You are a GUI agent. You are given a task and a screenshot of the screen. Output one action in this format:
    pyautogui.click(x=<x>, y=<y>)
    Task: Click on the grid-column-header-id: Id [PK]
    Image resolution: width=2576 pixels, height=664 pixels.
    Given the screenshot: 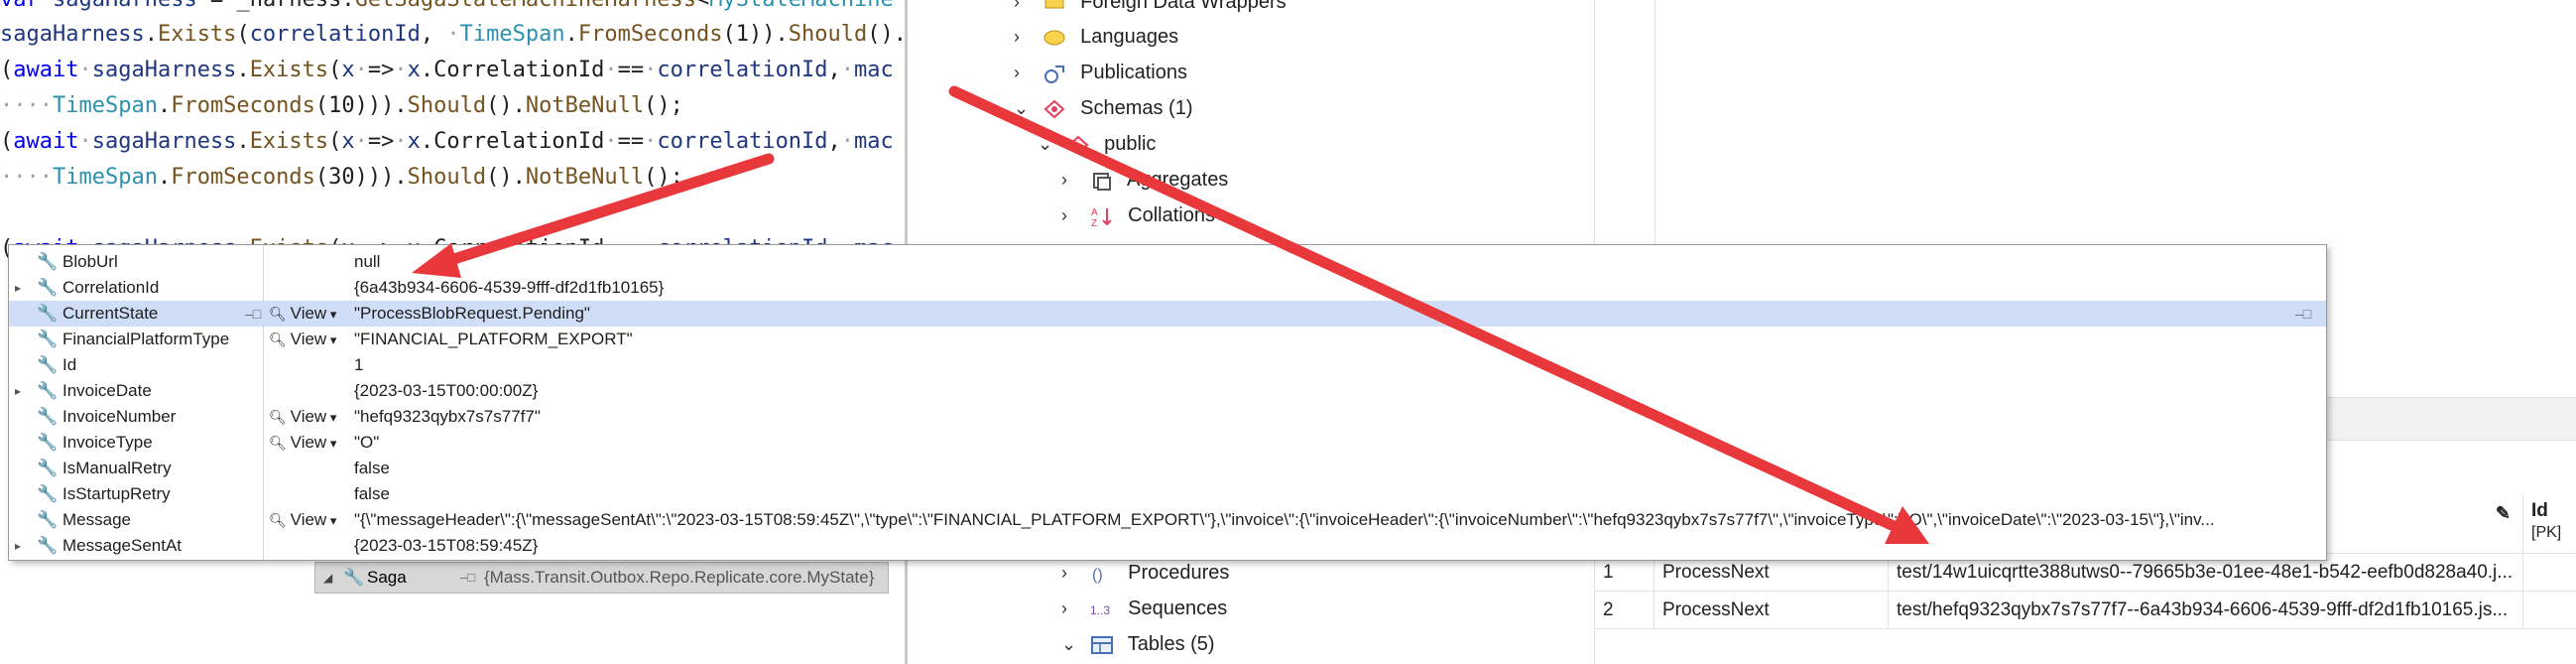 What is the action you would take?
    pyautogui.click(x=2549, y=524)
    